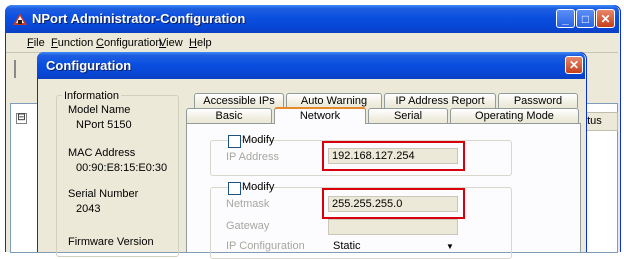  What do you see at coordinates (450, 246) in the screenshot?
I see `dropdown-arrow-icon: ▼` at bounding box center [450, 246].